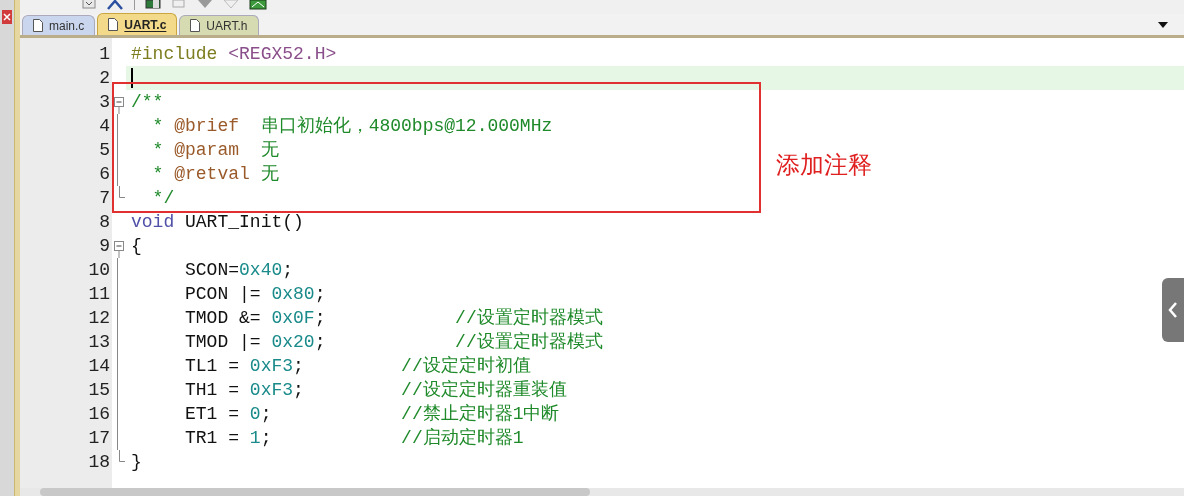 The width and height of the screenshot is (1184, 496). Describe the element at coordinates (223, 318) in the screenshot. I see `code-token: TMOD &=` at that location.